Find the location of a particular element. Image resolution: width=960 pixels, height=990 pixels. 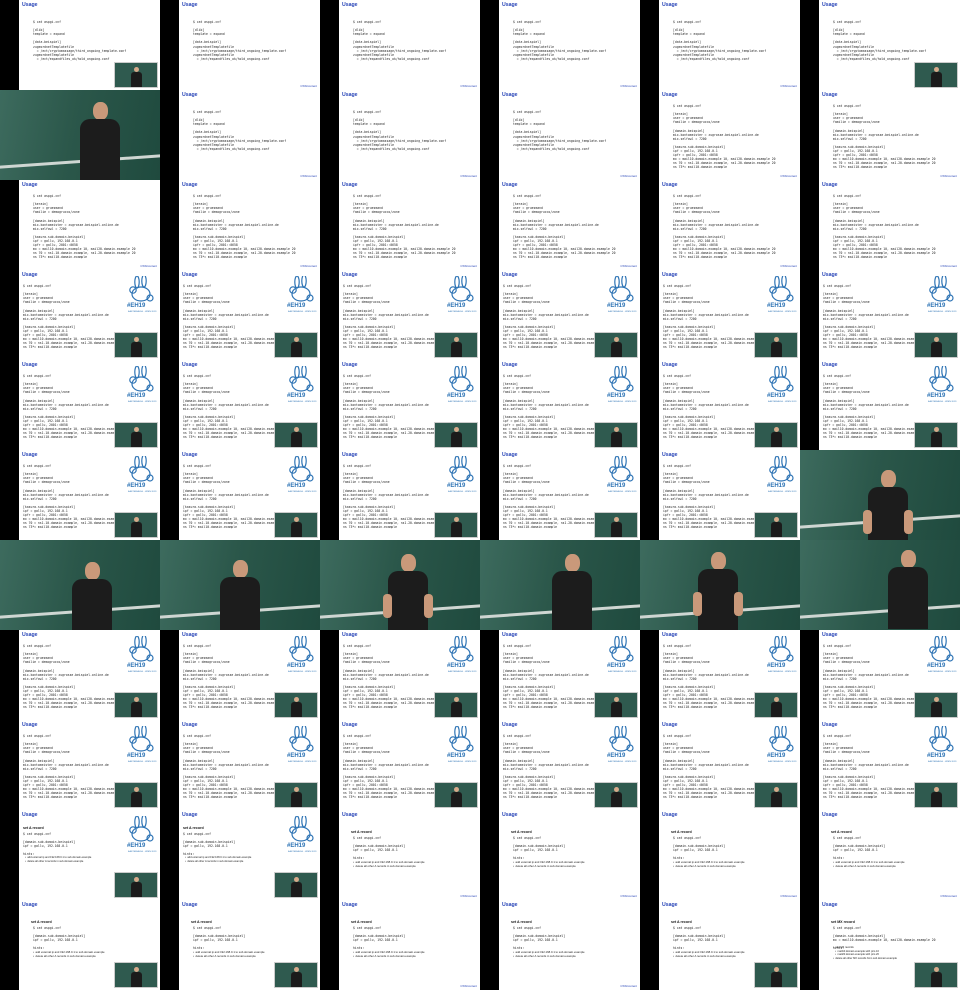

event-logo-subtitle: EASTERHEGG · WIEN 2019 is located at coordinates (622, 402).